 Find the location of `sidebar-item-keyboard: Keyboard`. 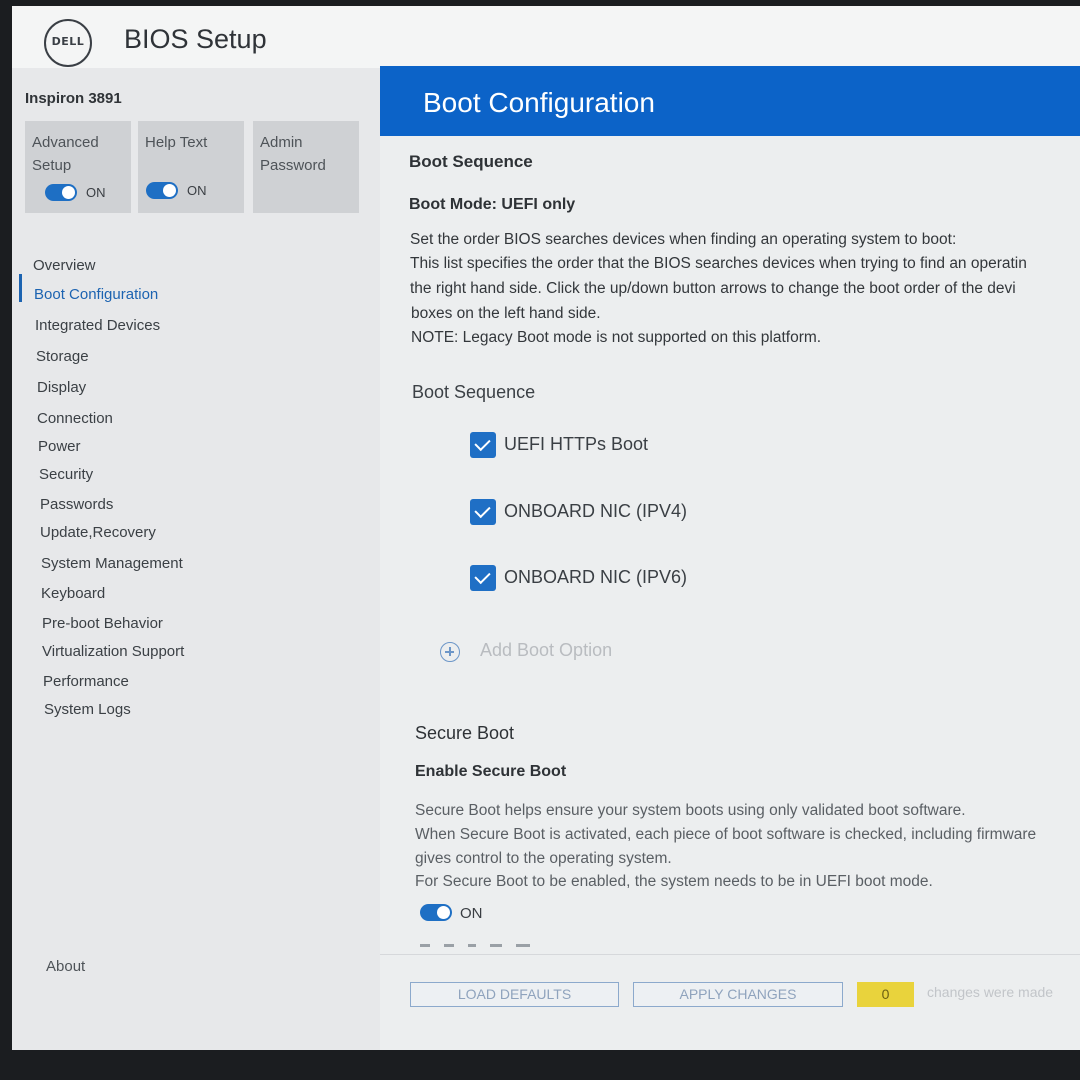

sidebar-item-keyboard: Keyboard is located at coordinates (73, 593).